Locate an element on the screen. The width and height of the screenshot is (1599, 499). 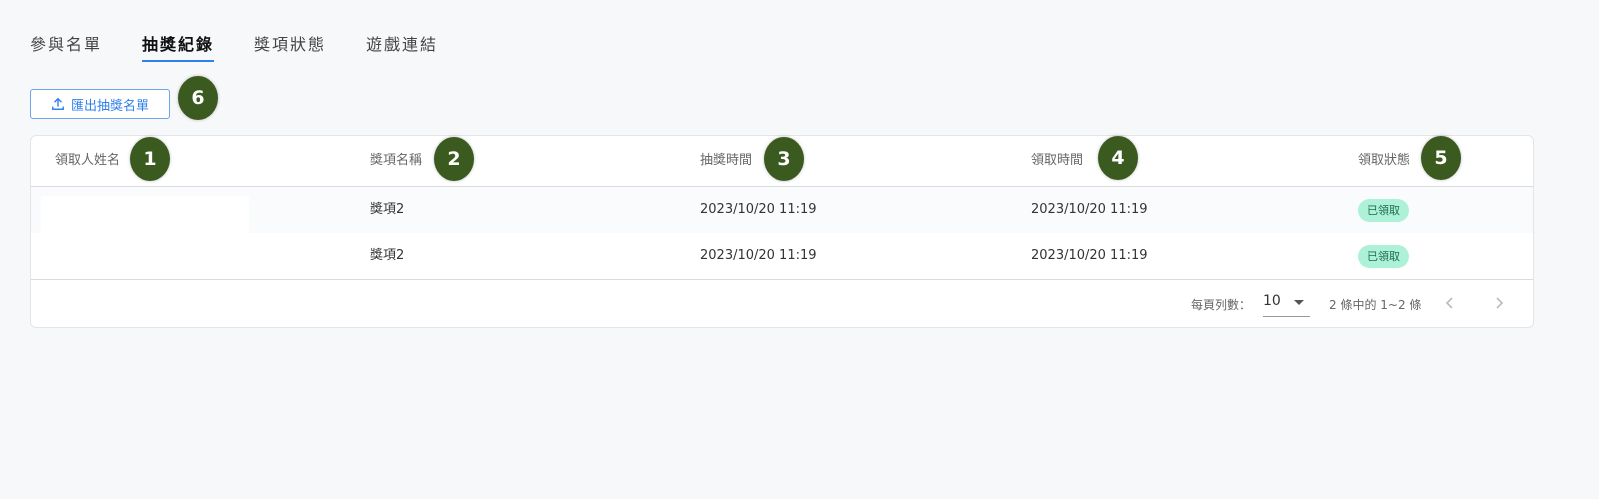
chevron-left-icon is located at coordinates (1449, 303).